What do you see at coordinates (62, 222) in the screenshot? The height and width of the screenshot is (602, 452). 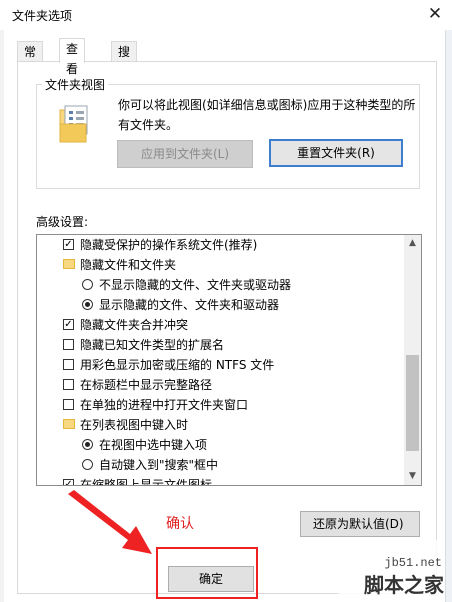 I see `advanced-settings-label: 高级设置:` at bounding box center [62, 222].